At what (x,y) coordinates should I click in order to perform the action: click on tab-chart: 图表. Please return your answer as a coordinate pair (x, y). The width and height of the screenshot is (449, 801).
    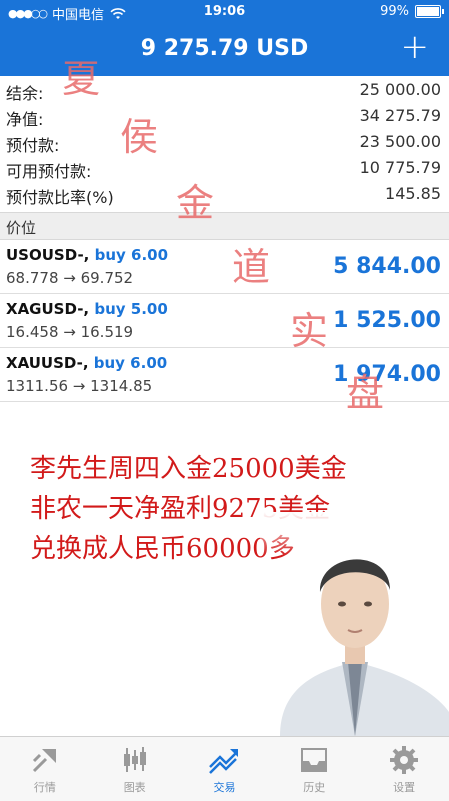
    Looking at the image, I should click on (135, 769).